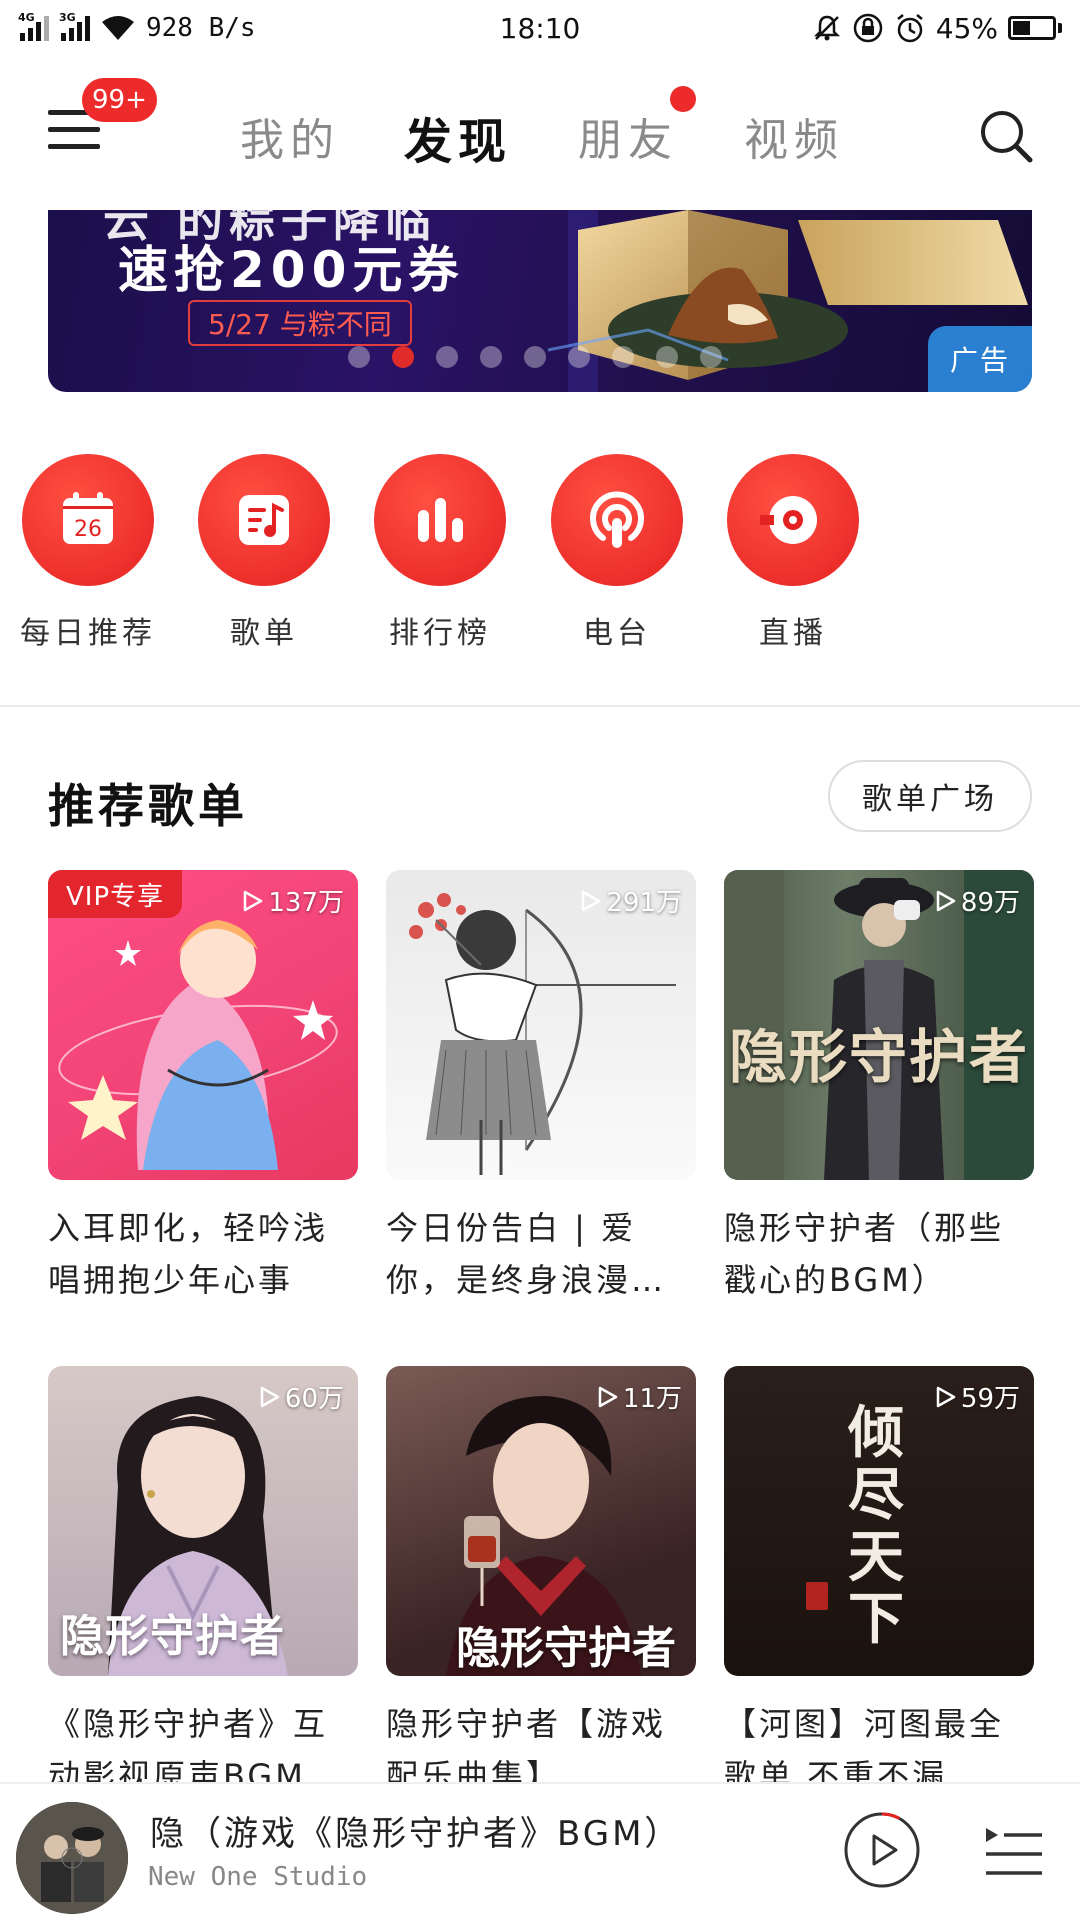 The height and width of the screenshot is (1920, 1080). I want to click on entry-radio: 电台, so click(617, 553).